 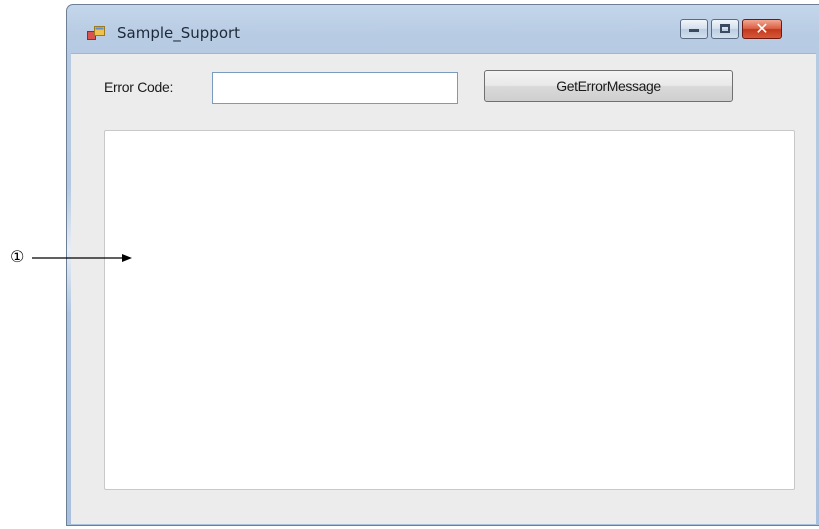 What do you see at coordinates (443, 29) in the screenshot?
I see `title-bar: Sample_Support ✕` at bounding box center [443, 29].